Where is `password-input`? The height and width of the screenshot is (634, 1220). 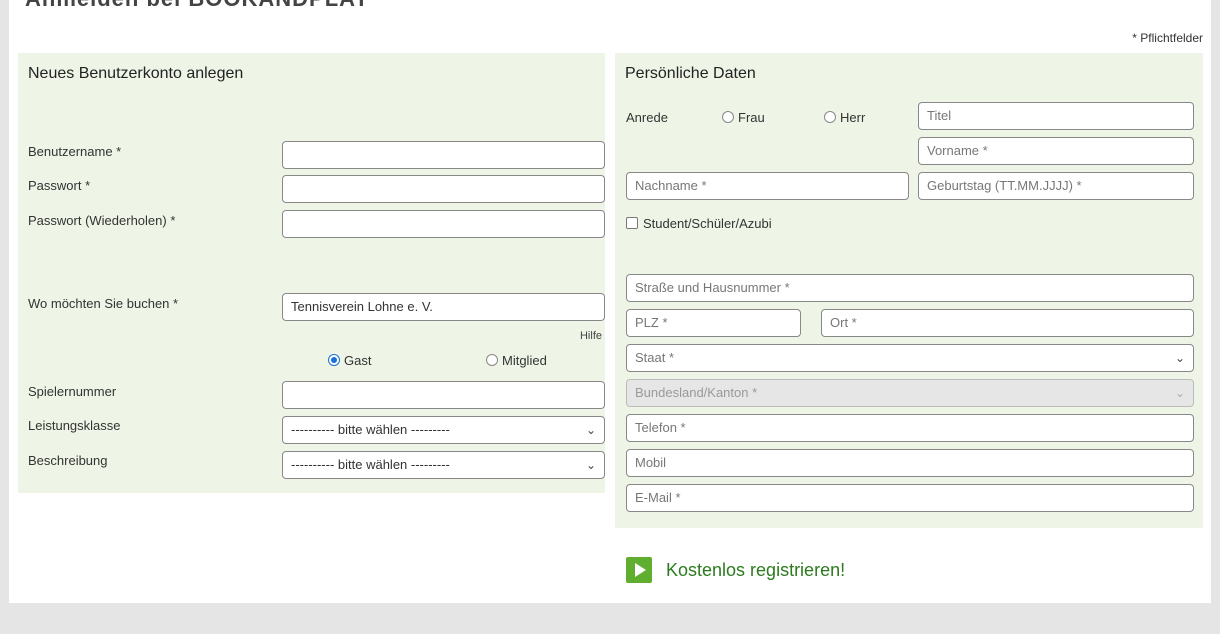
password-input is located at coordinates (443, 189).